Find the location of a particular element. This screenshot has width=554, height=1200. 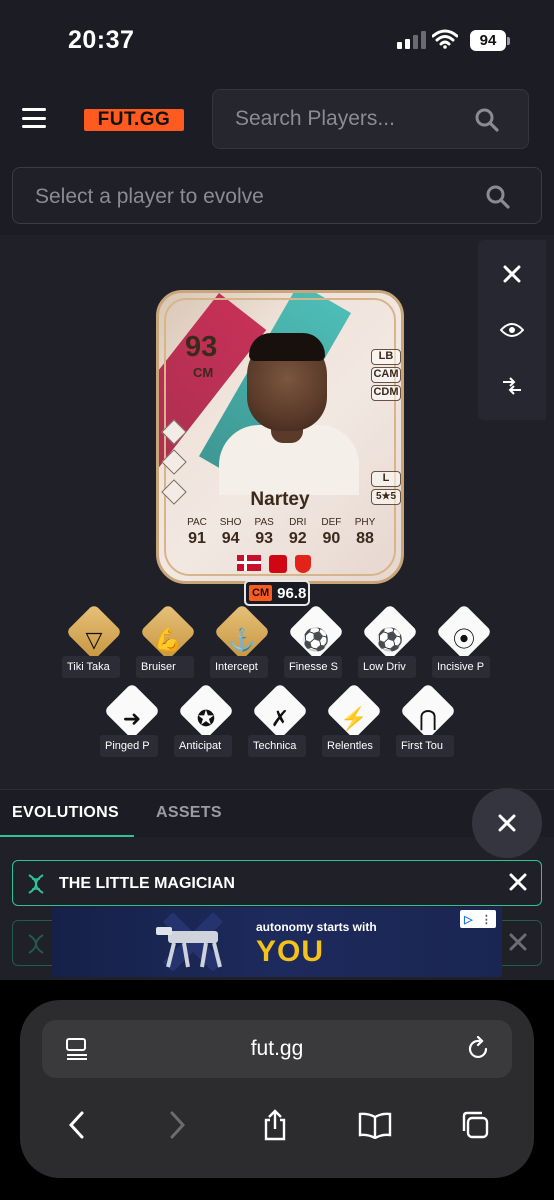

playstyle-label: First Tou is located at coordinates (425, 746).